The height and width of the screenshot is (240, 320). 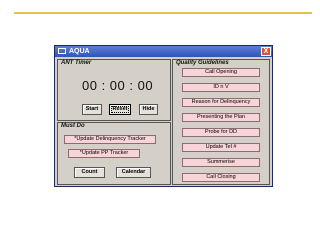 What do you see at coordinates (104, 153) in the screenshot?
I see `update-pp-tracker-button: *Update PP Tracker` at bounding box center [104, 153].